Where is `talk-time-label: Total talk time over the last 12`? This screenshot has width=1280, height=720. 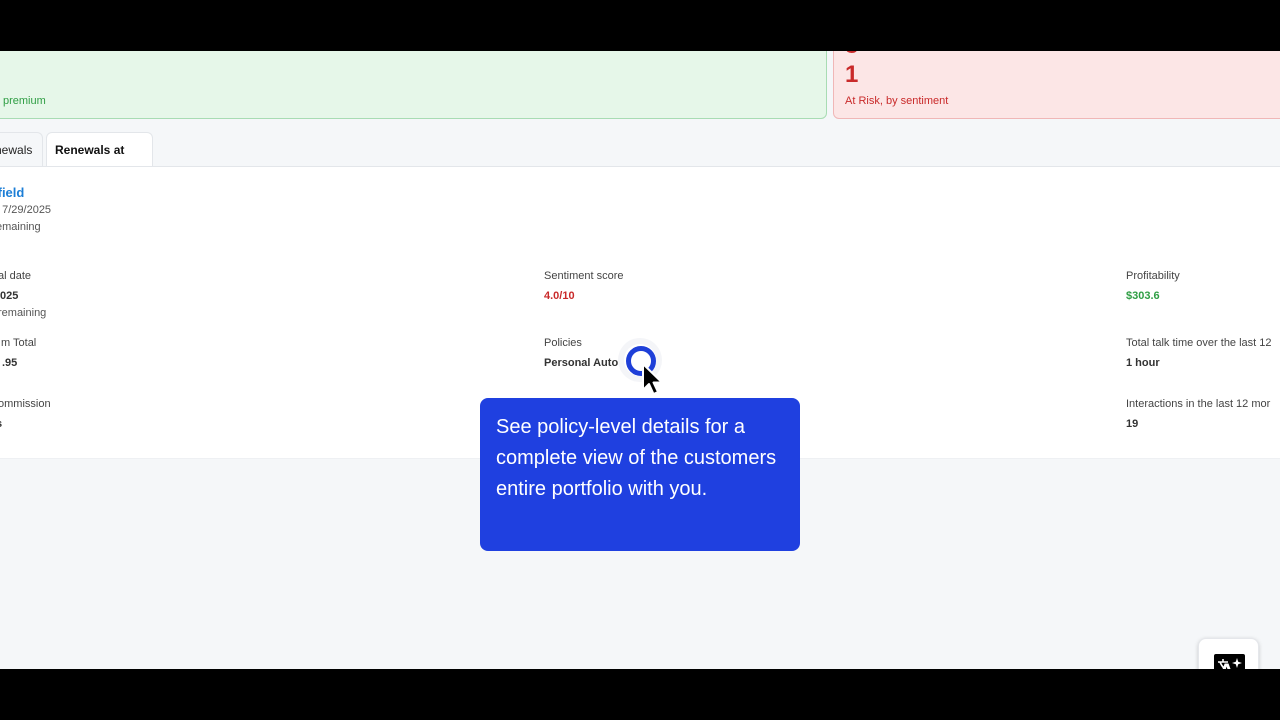 talk-time-label: Total talk time over the last 12 is located at coordinates (1199, 343).